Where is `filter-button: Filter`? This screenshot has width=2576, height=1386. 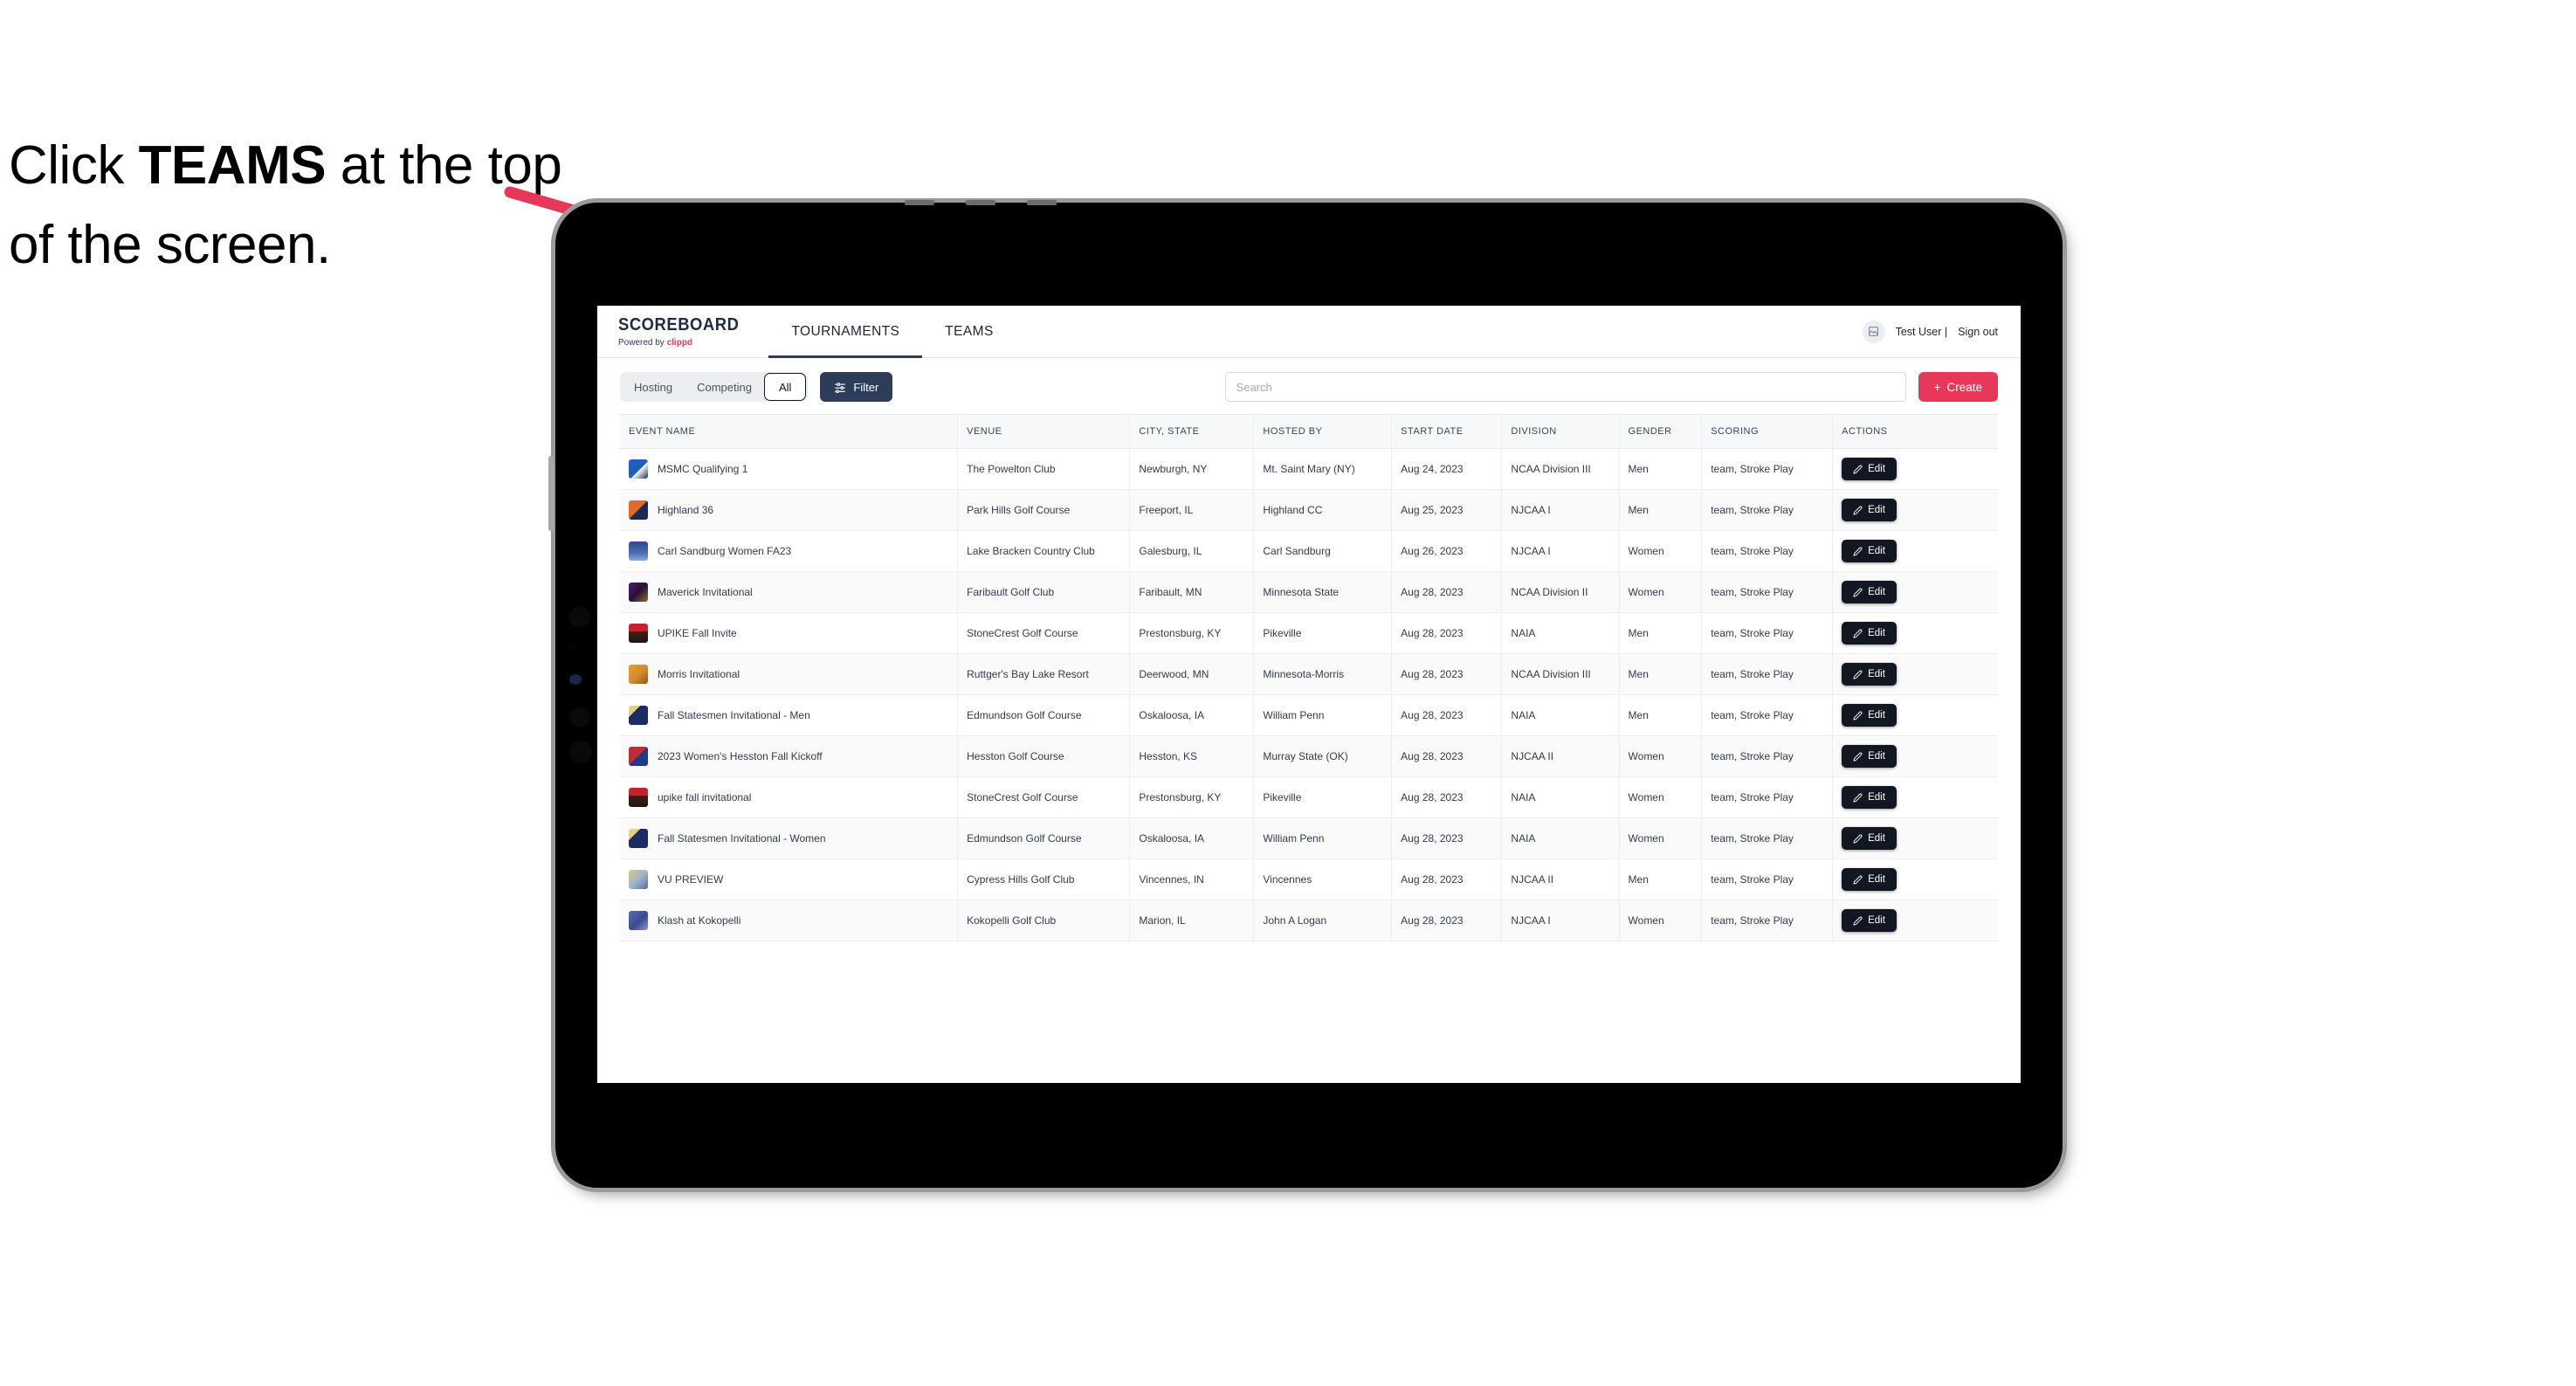
filter-button: Filter is located at coordinates (856, 387).